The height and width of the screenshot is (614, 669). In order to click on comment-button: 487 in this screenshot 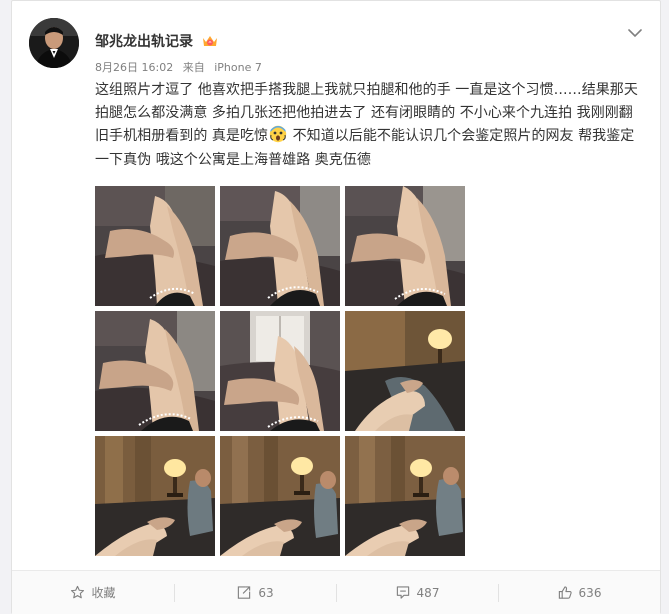, I will do `click(417, 592)`.